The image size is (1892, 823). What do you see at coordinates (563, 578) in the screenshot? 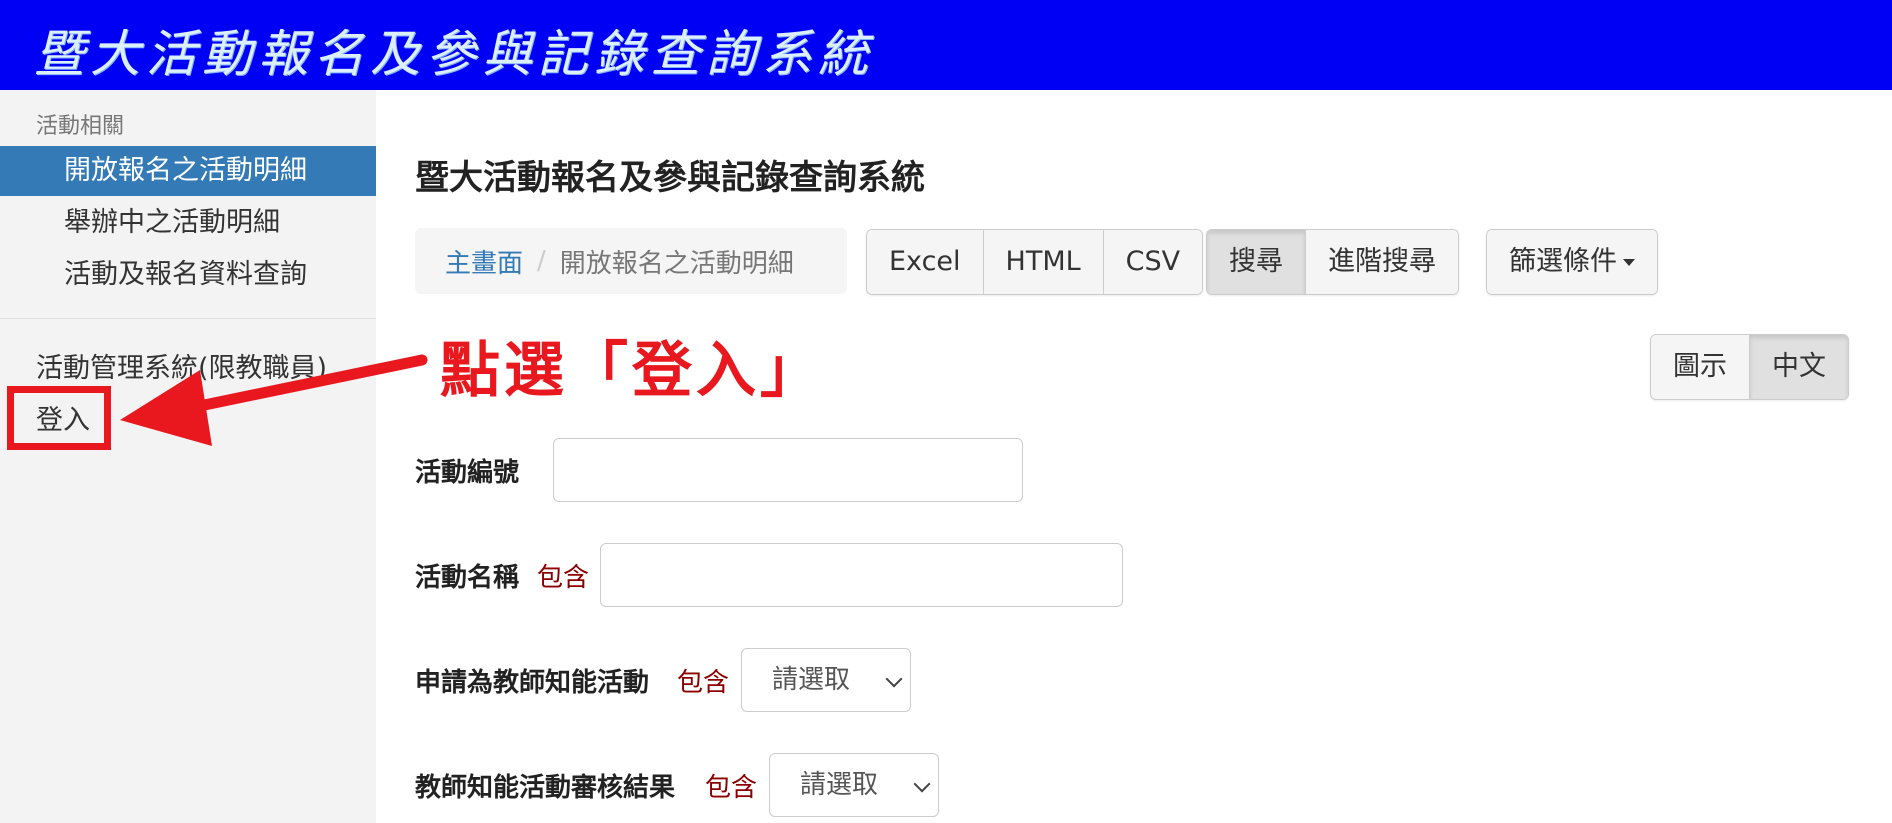
I see `activity-name-contains: 包含` at bounding box center [563, 578].